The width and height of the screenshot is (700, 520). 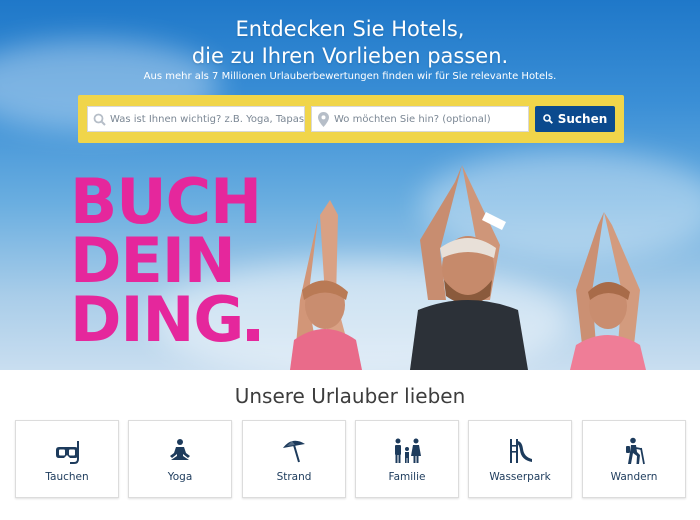 What do you see at coordinates (166, 201) in the screenshot?
I see `slogan-line-1: BUCH` at bounding box center [166, 201].